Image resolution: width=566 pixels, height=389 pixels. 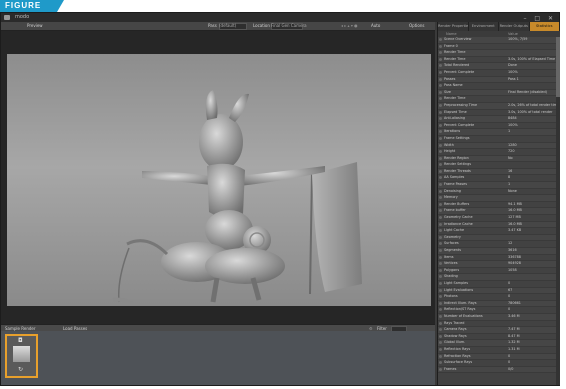 What do you see at coordinates (499, 218) in the screenshot?
I see `stat-row: Geometry Cache 127 MB` at bounding box center [499, 218].